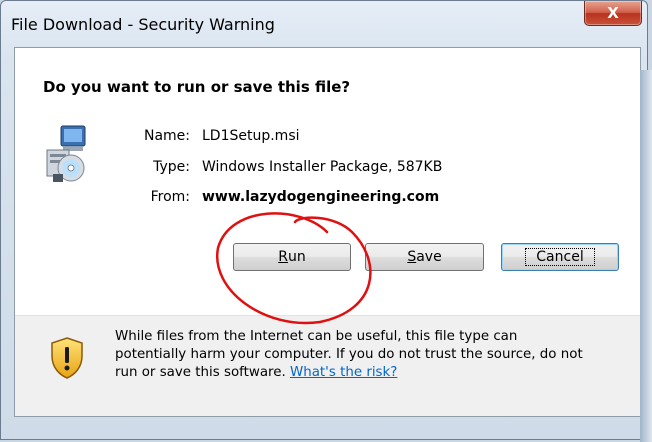 This screenshot has width=652, height=442. I want to click on run-button: Run, so click(292, 257).